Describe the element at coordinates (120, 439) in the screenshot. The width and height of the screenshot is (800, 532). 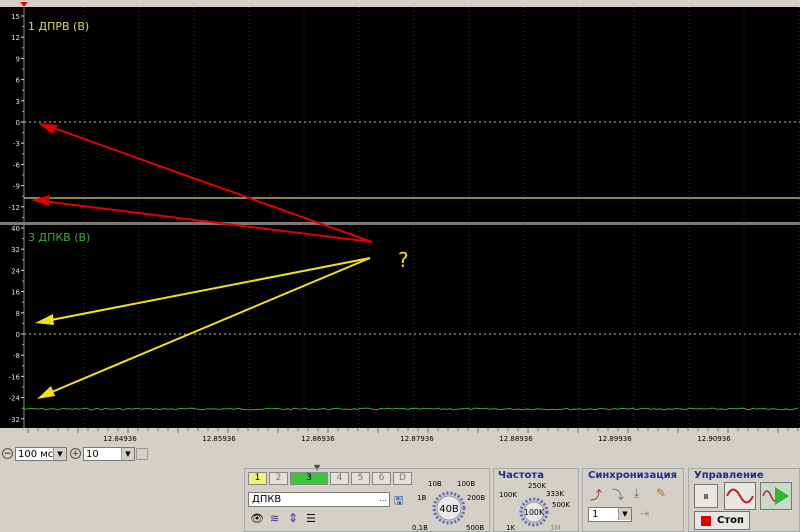
I see `x-tick-label: 12.84936` at that location.